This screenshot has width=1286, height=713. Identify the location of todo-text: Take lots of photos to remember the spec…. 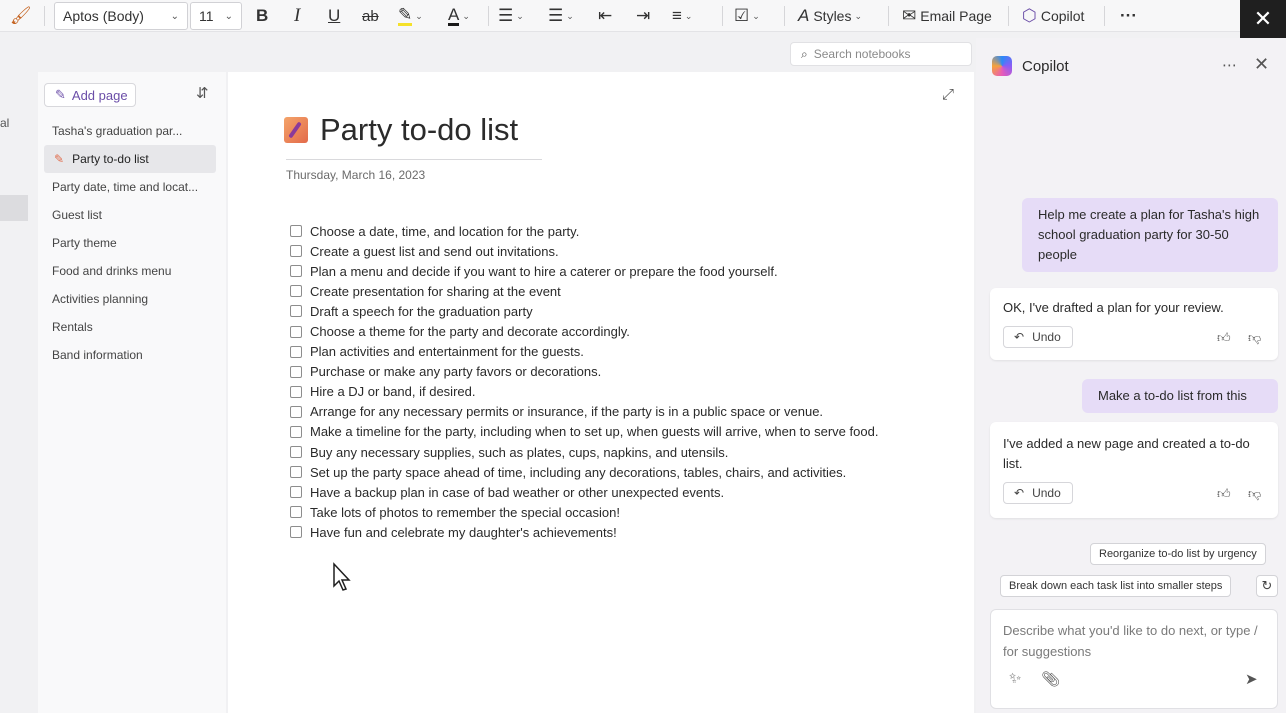
(465, 512).